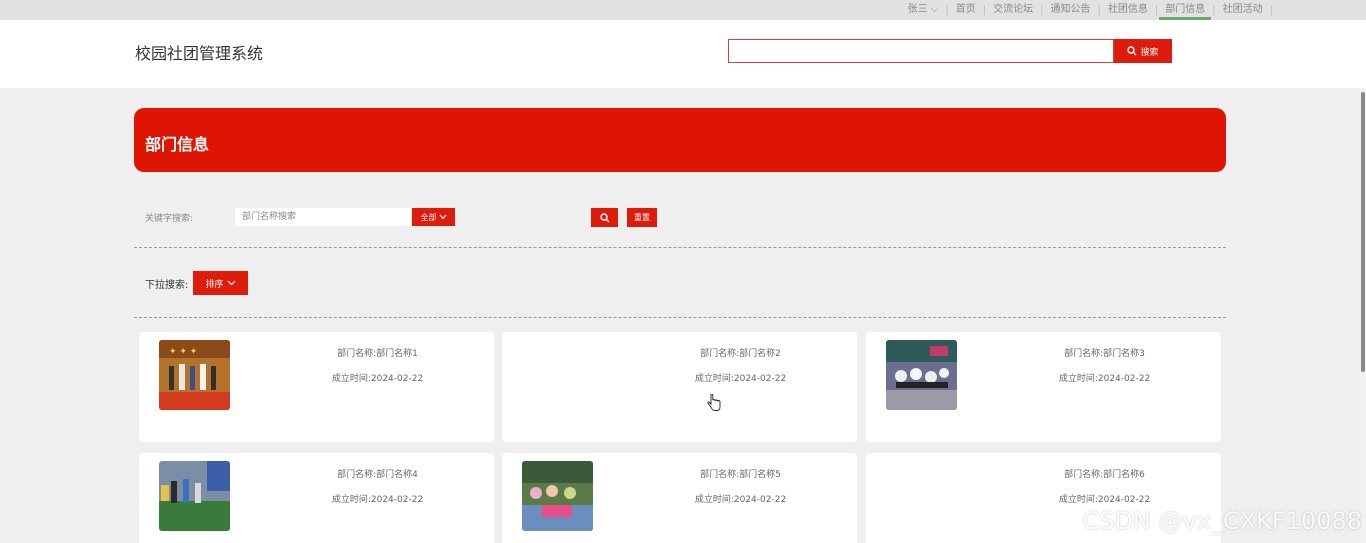 This screenshot has width=1366, height=543. Describe the element at coordinates (934, 9) in the screenshot. I see `chevron-down-icon: ⌵` at that location.